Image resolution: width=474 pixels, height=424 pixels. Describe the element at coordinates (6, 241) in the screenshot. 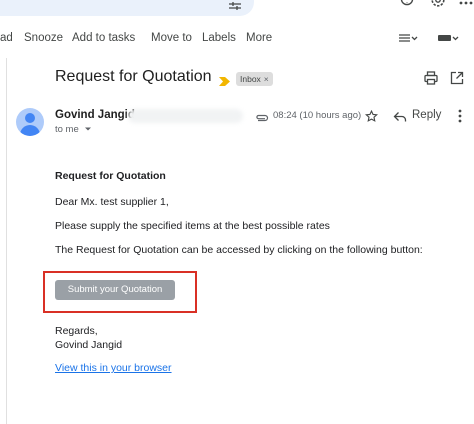

I see `nav-divider` at that location.